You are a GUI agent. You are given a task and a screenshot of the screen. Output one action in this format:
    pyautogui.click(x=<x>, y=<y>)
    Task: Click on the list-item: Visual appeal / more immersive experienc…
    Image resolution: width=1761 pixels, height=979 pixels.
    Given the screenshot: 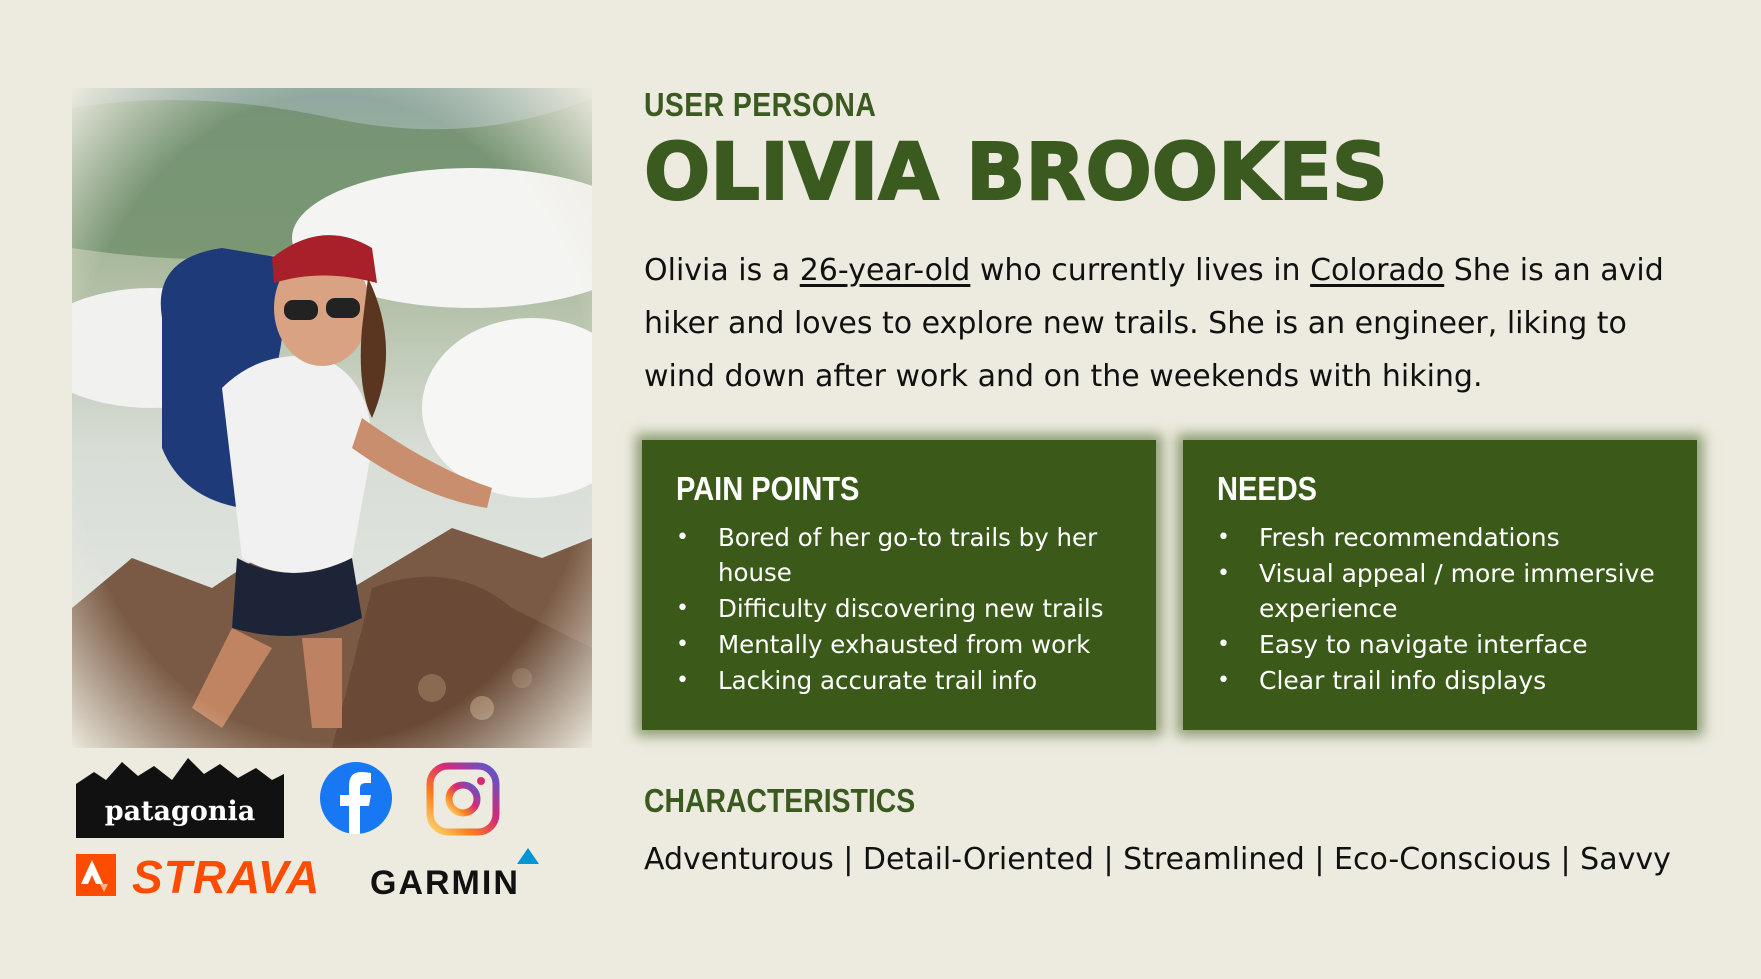 What is the action you would take?
    pyautogui.click(x=1447, y=591)
    